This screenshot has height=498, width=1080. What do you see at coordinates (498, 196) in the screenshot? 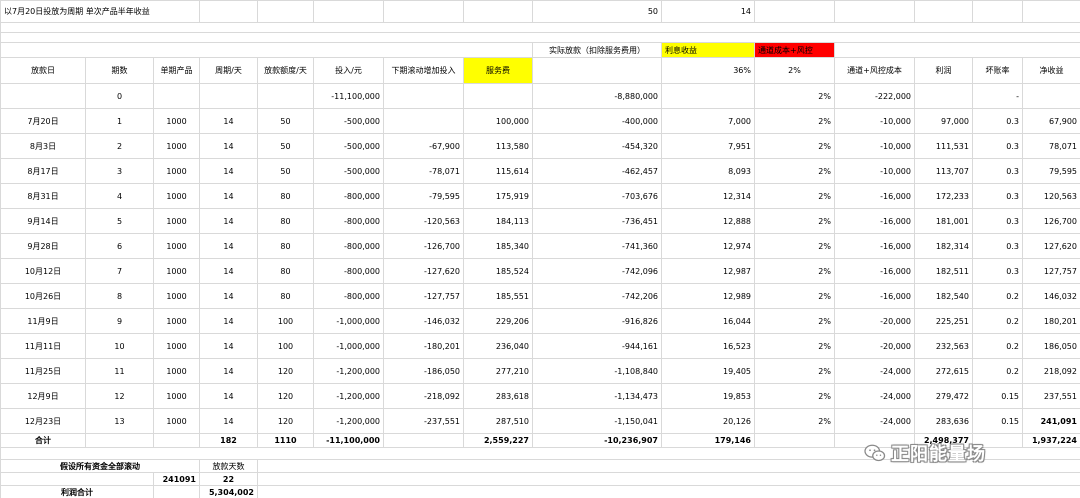
I see `cell-fee: 175,919` at bounding box center [498, 196].